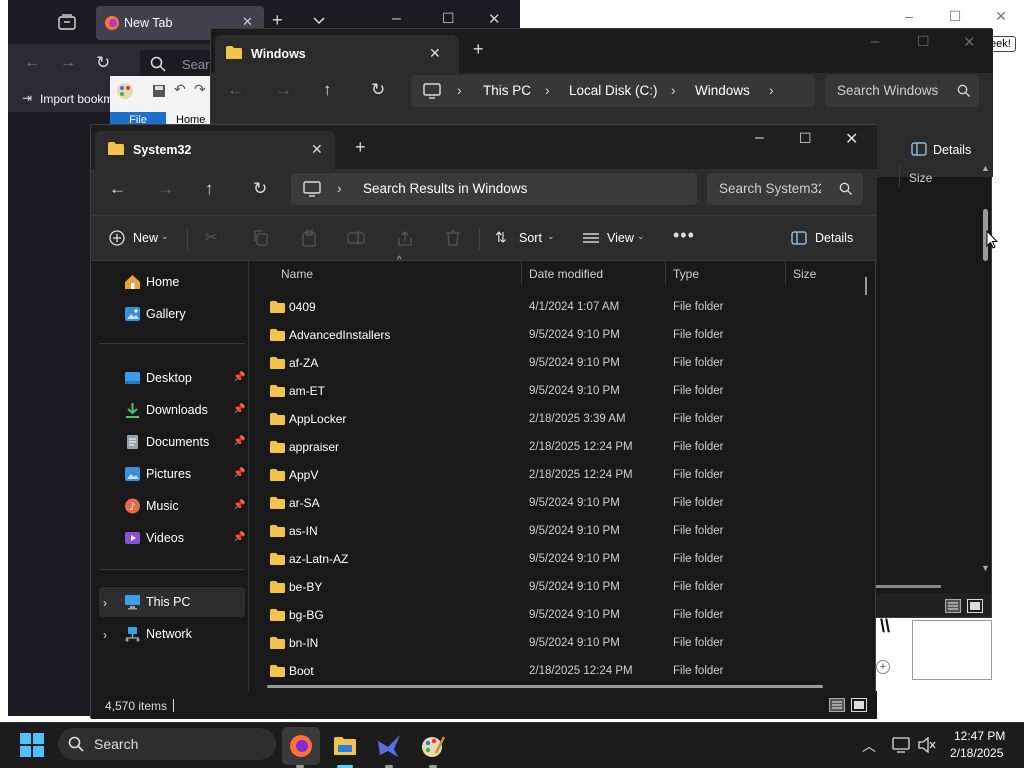 This screenshot has height=768, width=1024. Describe the element at coordinates (32, 745) in the screenshot. I see `start-button` at that location.